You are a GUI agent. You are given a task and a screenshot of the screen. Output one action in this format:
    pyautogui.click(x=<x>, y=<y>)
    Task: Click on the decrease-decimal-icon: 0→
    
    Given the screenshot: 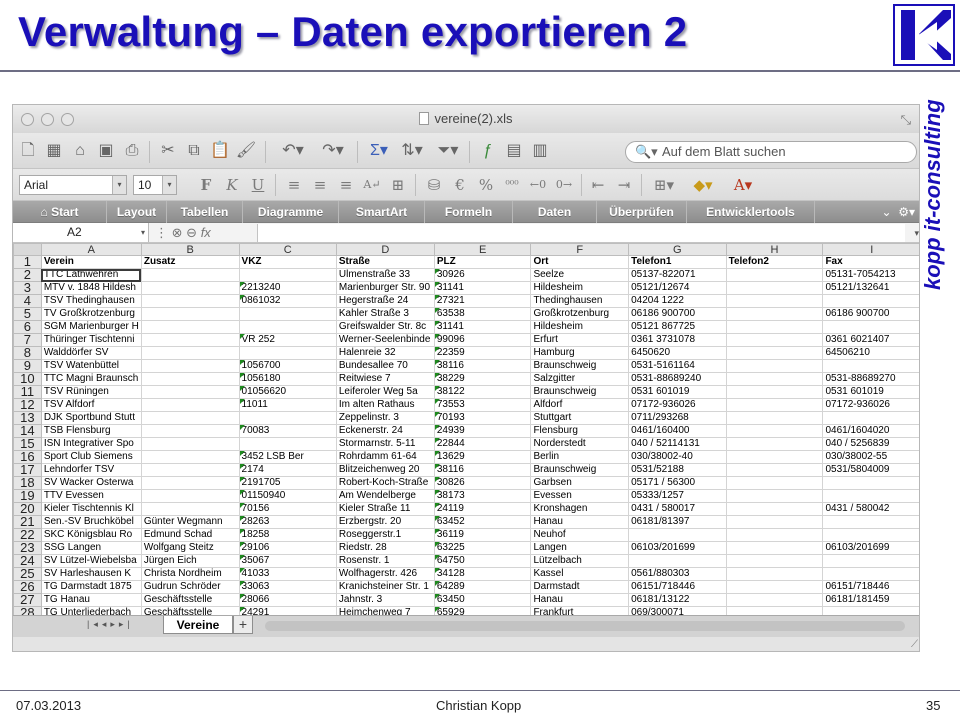 What is the action you would take?
    pyautogui.click(x=564, y=185)
    